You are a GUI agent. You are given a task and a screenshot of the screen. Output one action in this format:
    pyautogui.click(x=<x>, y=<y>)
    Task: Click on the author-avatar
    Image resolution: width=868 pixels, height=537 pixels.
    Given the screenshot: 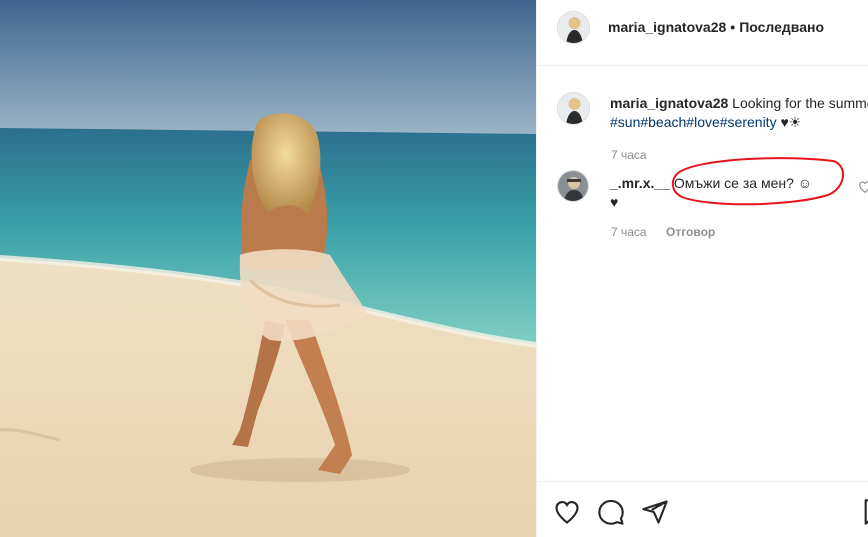 What is the action you would take?
    pyautogui.click(x=573, y=27)
    